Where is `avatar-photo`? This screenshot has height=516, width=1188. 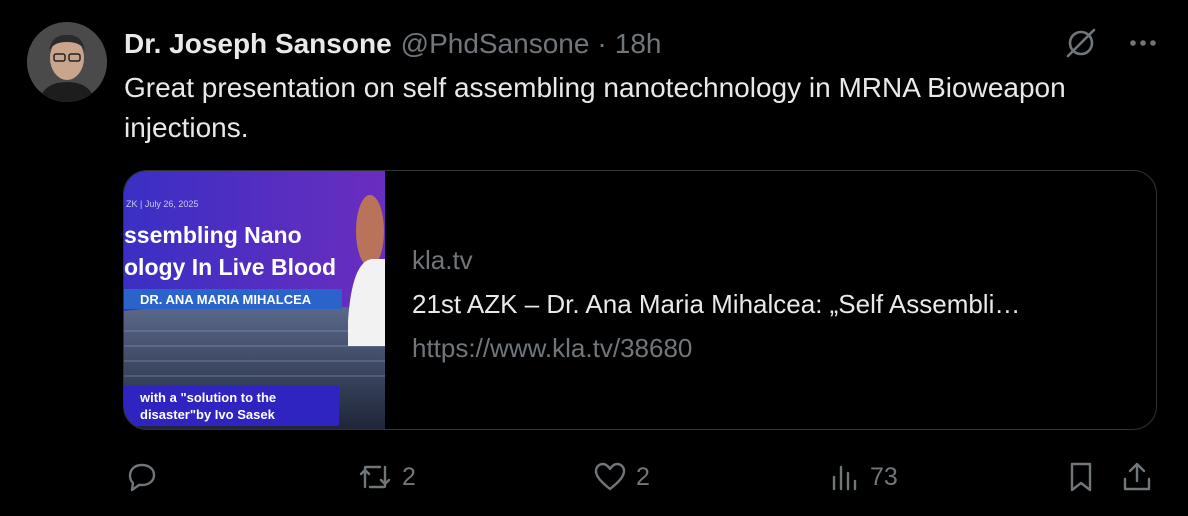 avatar-photo is located at coordinates (67, 62).